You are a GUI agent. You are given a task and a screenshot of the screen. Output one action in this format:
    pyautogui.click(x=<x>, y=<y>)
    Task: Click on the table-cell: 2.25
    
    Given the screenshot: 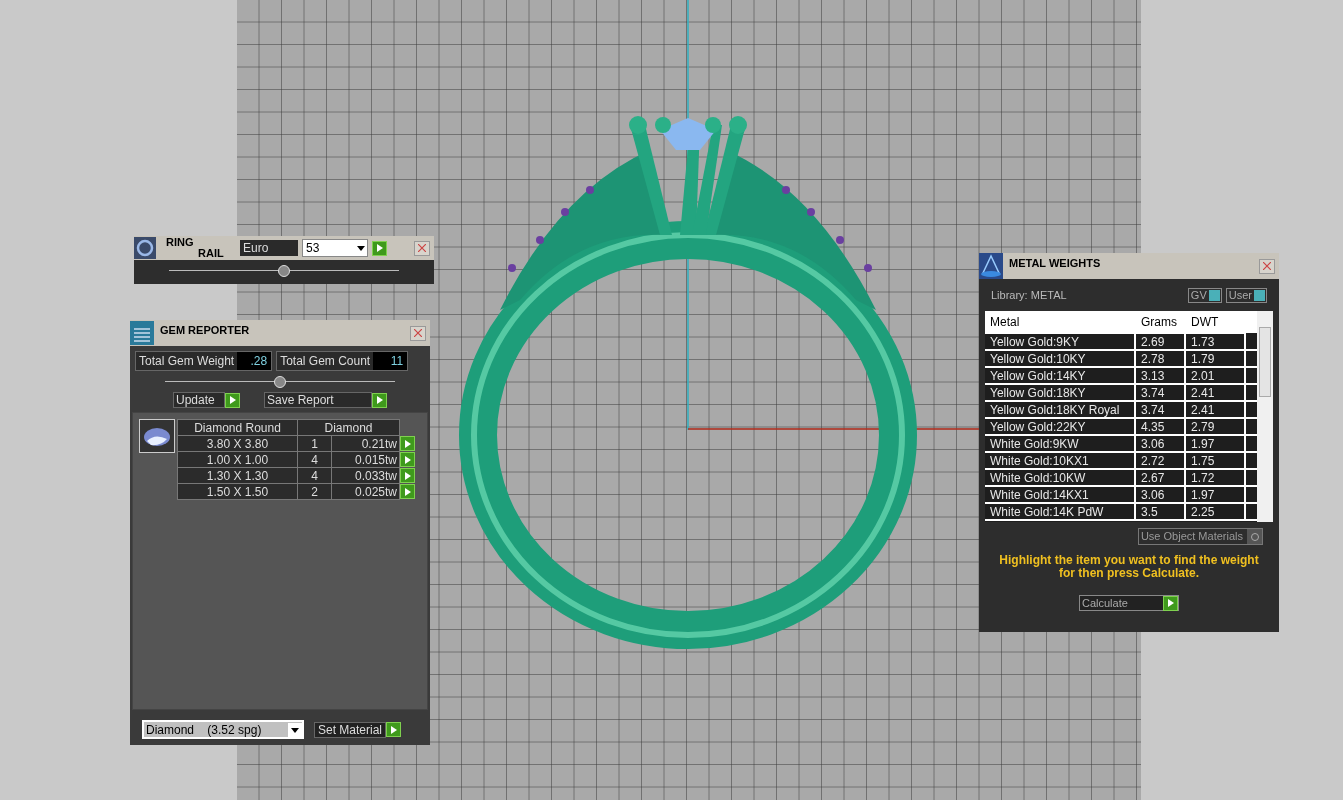 What is the action you would take?
    pyautogui.click(x=1215, y=511)
    